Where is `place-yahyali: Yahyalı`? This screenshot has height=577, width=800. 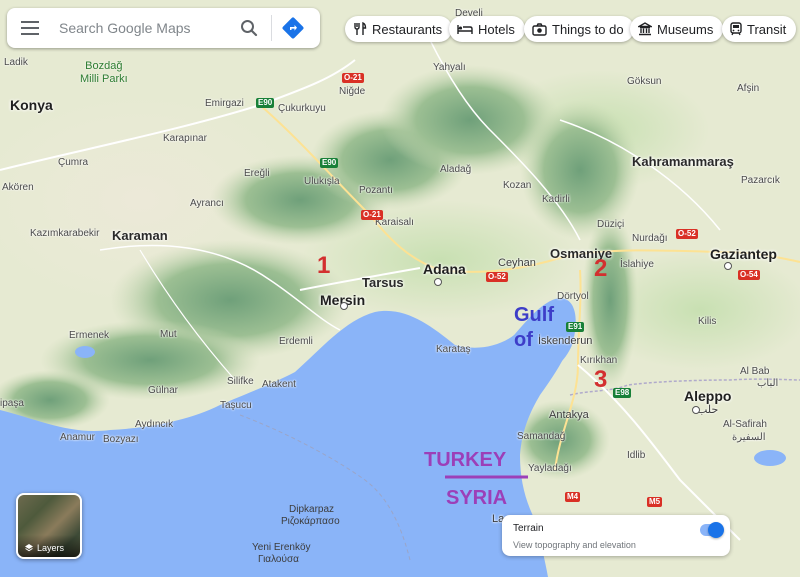 place-yahyali: Yahyalı is located at coordinates (449, 68).